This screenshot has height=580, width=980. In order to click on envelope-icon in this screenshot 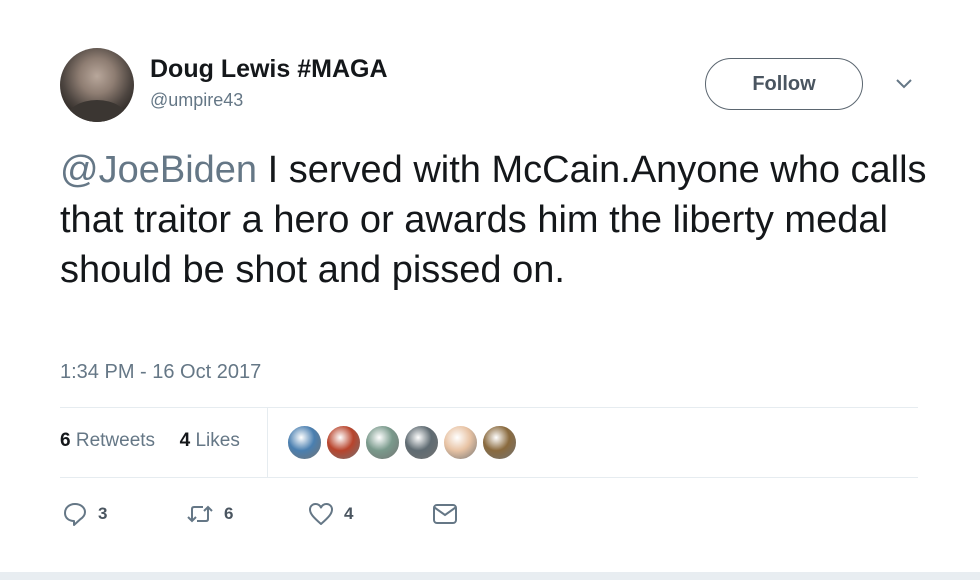, I will do `click(445, 514)`.